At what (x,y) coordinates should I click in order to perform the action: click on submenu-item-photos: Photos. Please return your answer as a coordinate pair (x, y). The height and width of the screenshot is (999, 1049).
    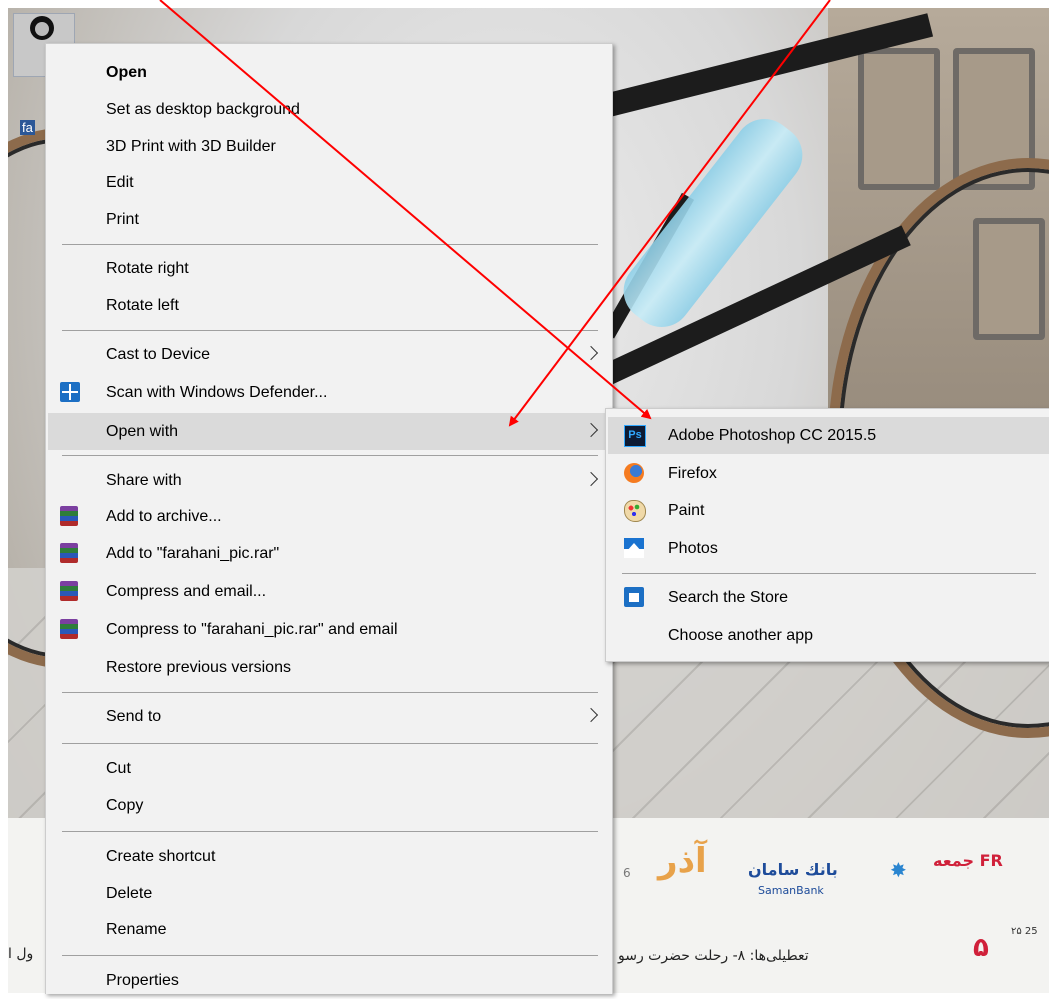
    Looking at the image, I should click on (828, 548).